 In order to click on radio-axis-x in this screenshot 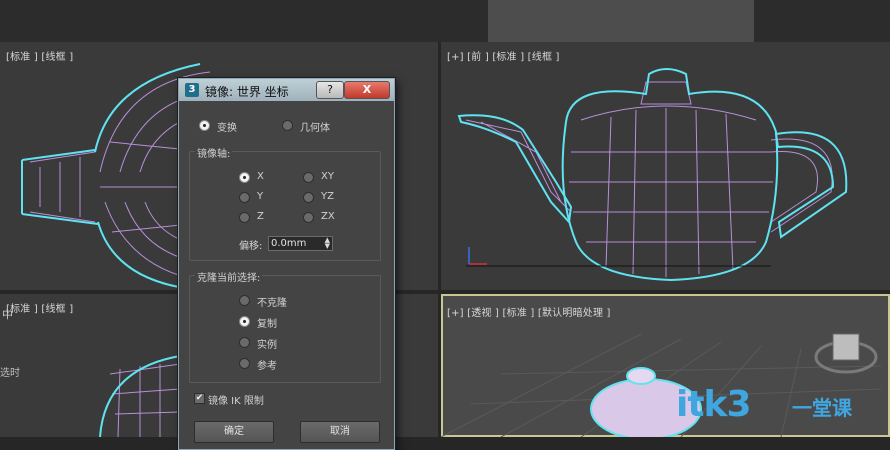, I will do `click(244, 177)`.